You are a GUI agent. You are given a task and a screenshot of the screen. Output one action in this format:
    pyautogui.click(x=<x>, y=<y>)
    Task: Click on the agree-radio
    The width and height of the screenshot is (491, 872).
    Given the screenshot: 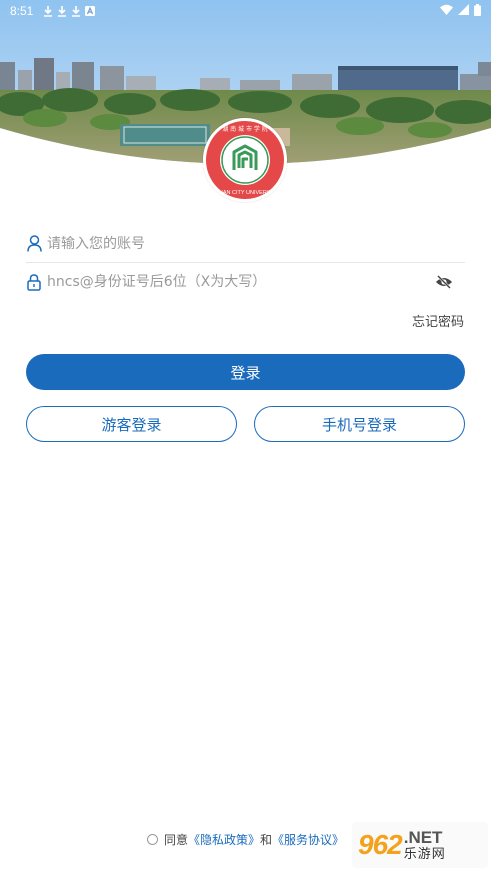 What is the action you would take?
    pyautogui.click(x=152, y=839)
    